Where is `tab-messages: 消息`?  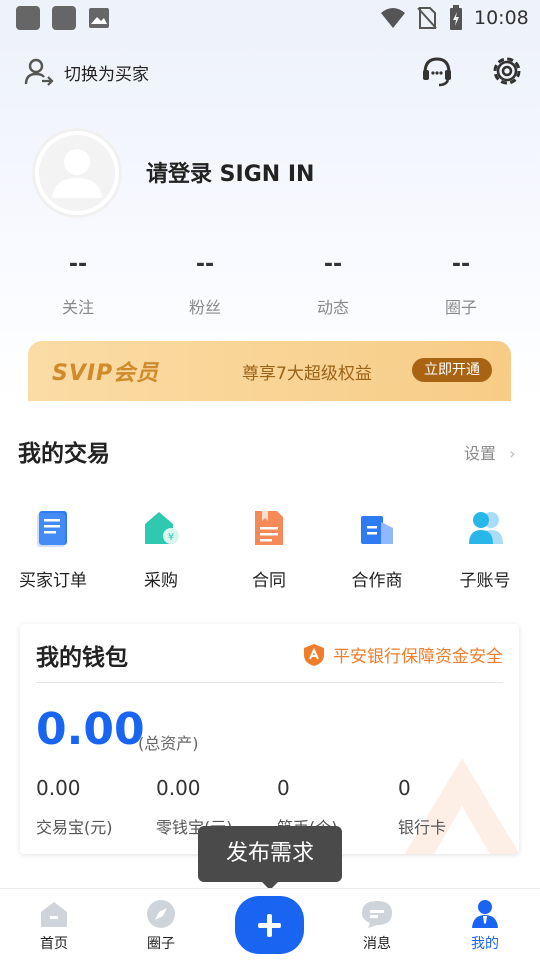 tab-messages: 消息 is located at coordinates (377, 926).